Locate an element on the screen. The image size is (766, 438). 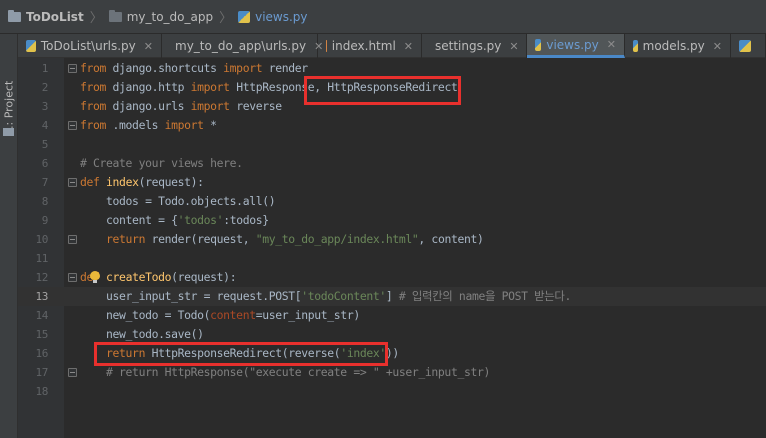
line-number: 12 is located at coordinates (41, 277).